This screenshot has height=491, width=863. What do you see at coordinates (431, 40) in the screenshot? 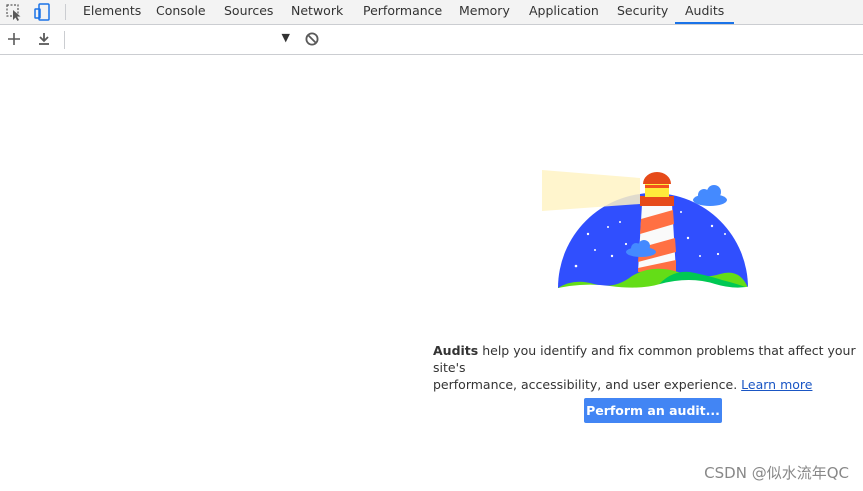
I see `audits-toolbar: ▼` at bounding box center [431, 40].